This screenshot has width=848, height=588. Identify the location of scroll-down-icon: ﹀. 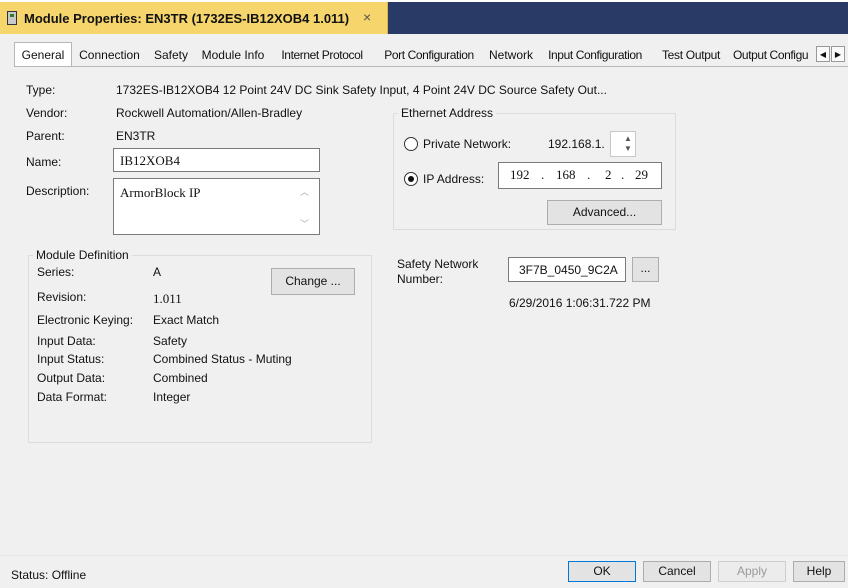
(304, 223).